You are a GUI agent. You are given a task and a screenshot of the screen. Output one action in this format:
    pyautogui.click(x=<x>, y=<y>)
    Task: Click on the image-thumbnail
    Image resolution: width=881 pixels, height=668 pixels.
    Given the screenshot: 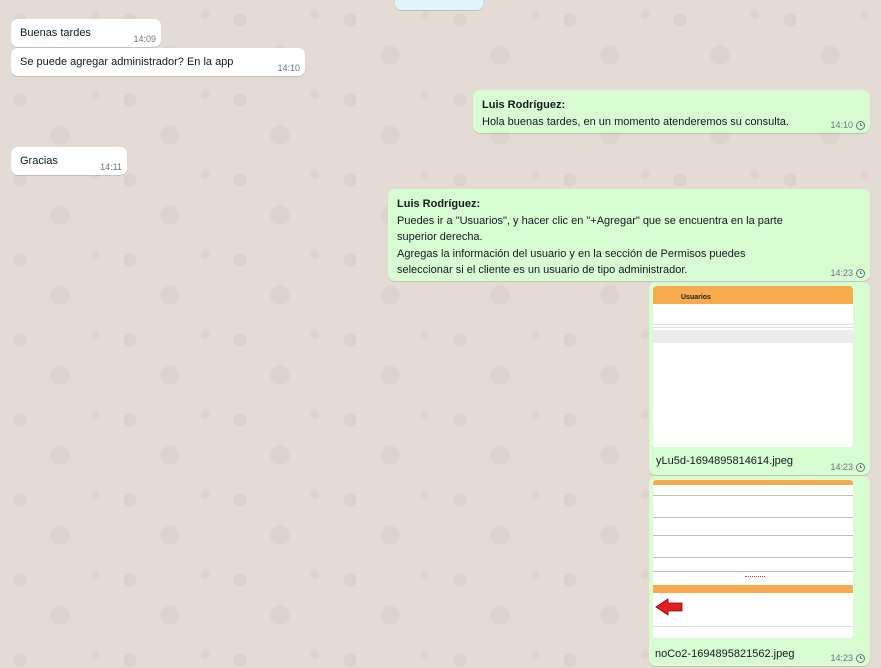 What is the action you would take?
    pyautogui.click(x=753, y=559)
    